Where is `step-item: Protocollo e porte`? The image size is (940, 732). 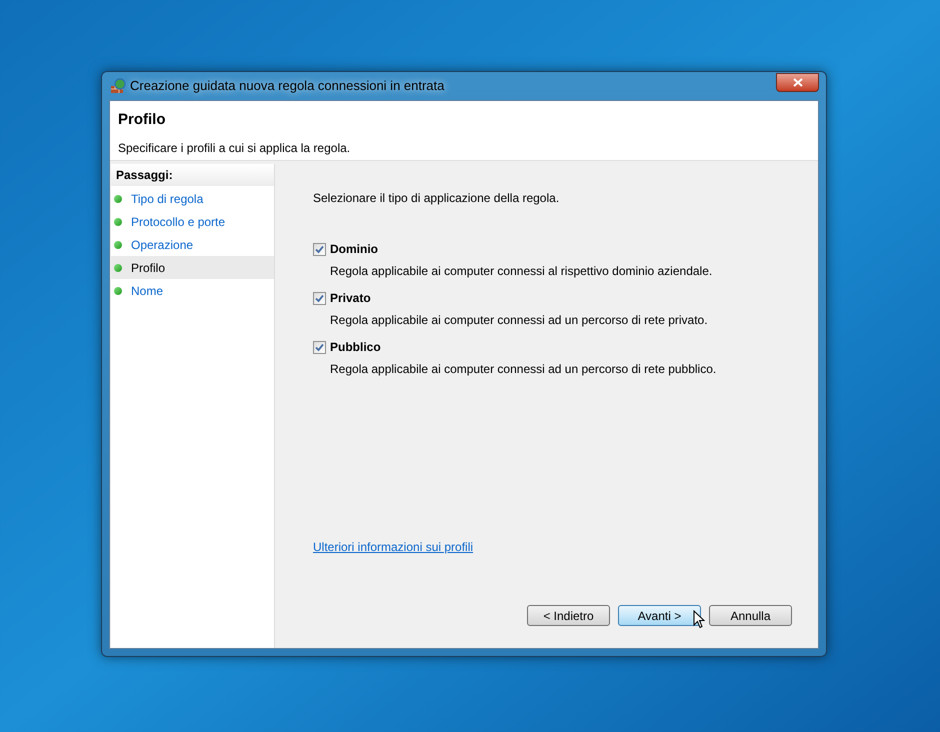
step-item: Protocollo e porte is located at coordinates (192, 221).